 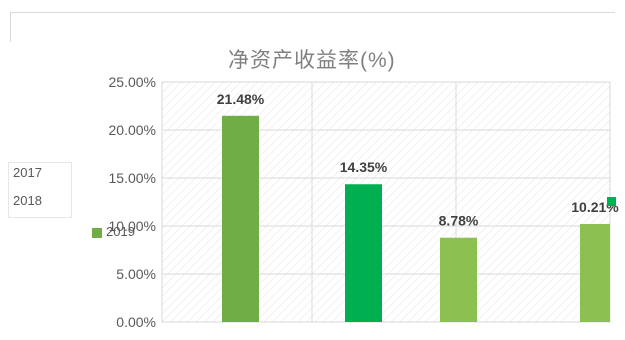 What do you see at coordinates (120, 231) in the screenshot?
I see `legend-label-2019: 2019` at bounding box center [120, 231].